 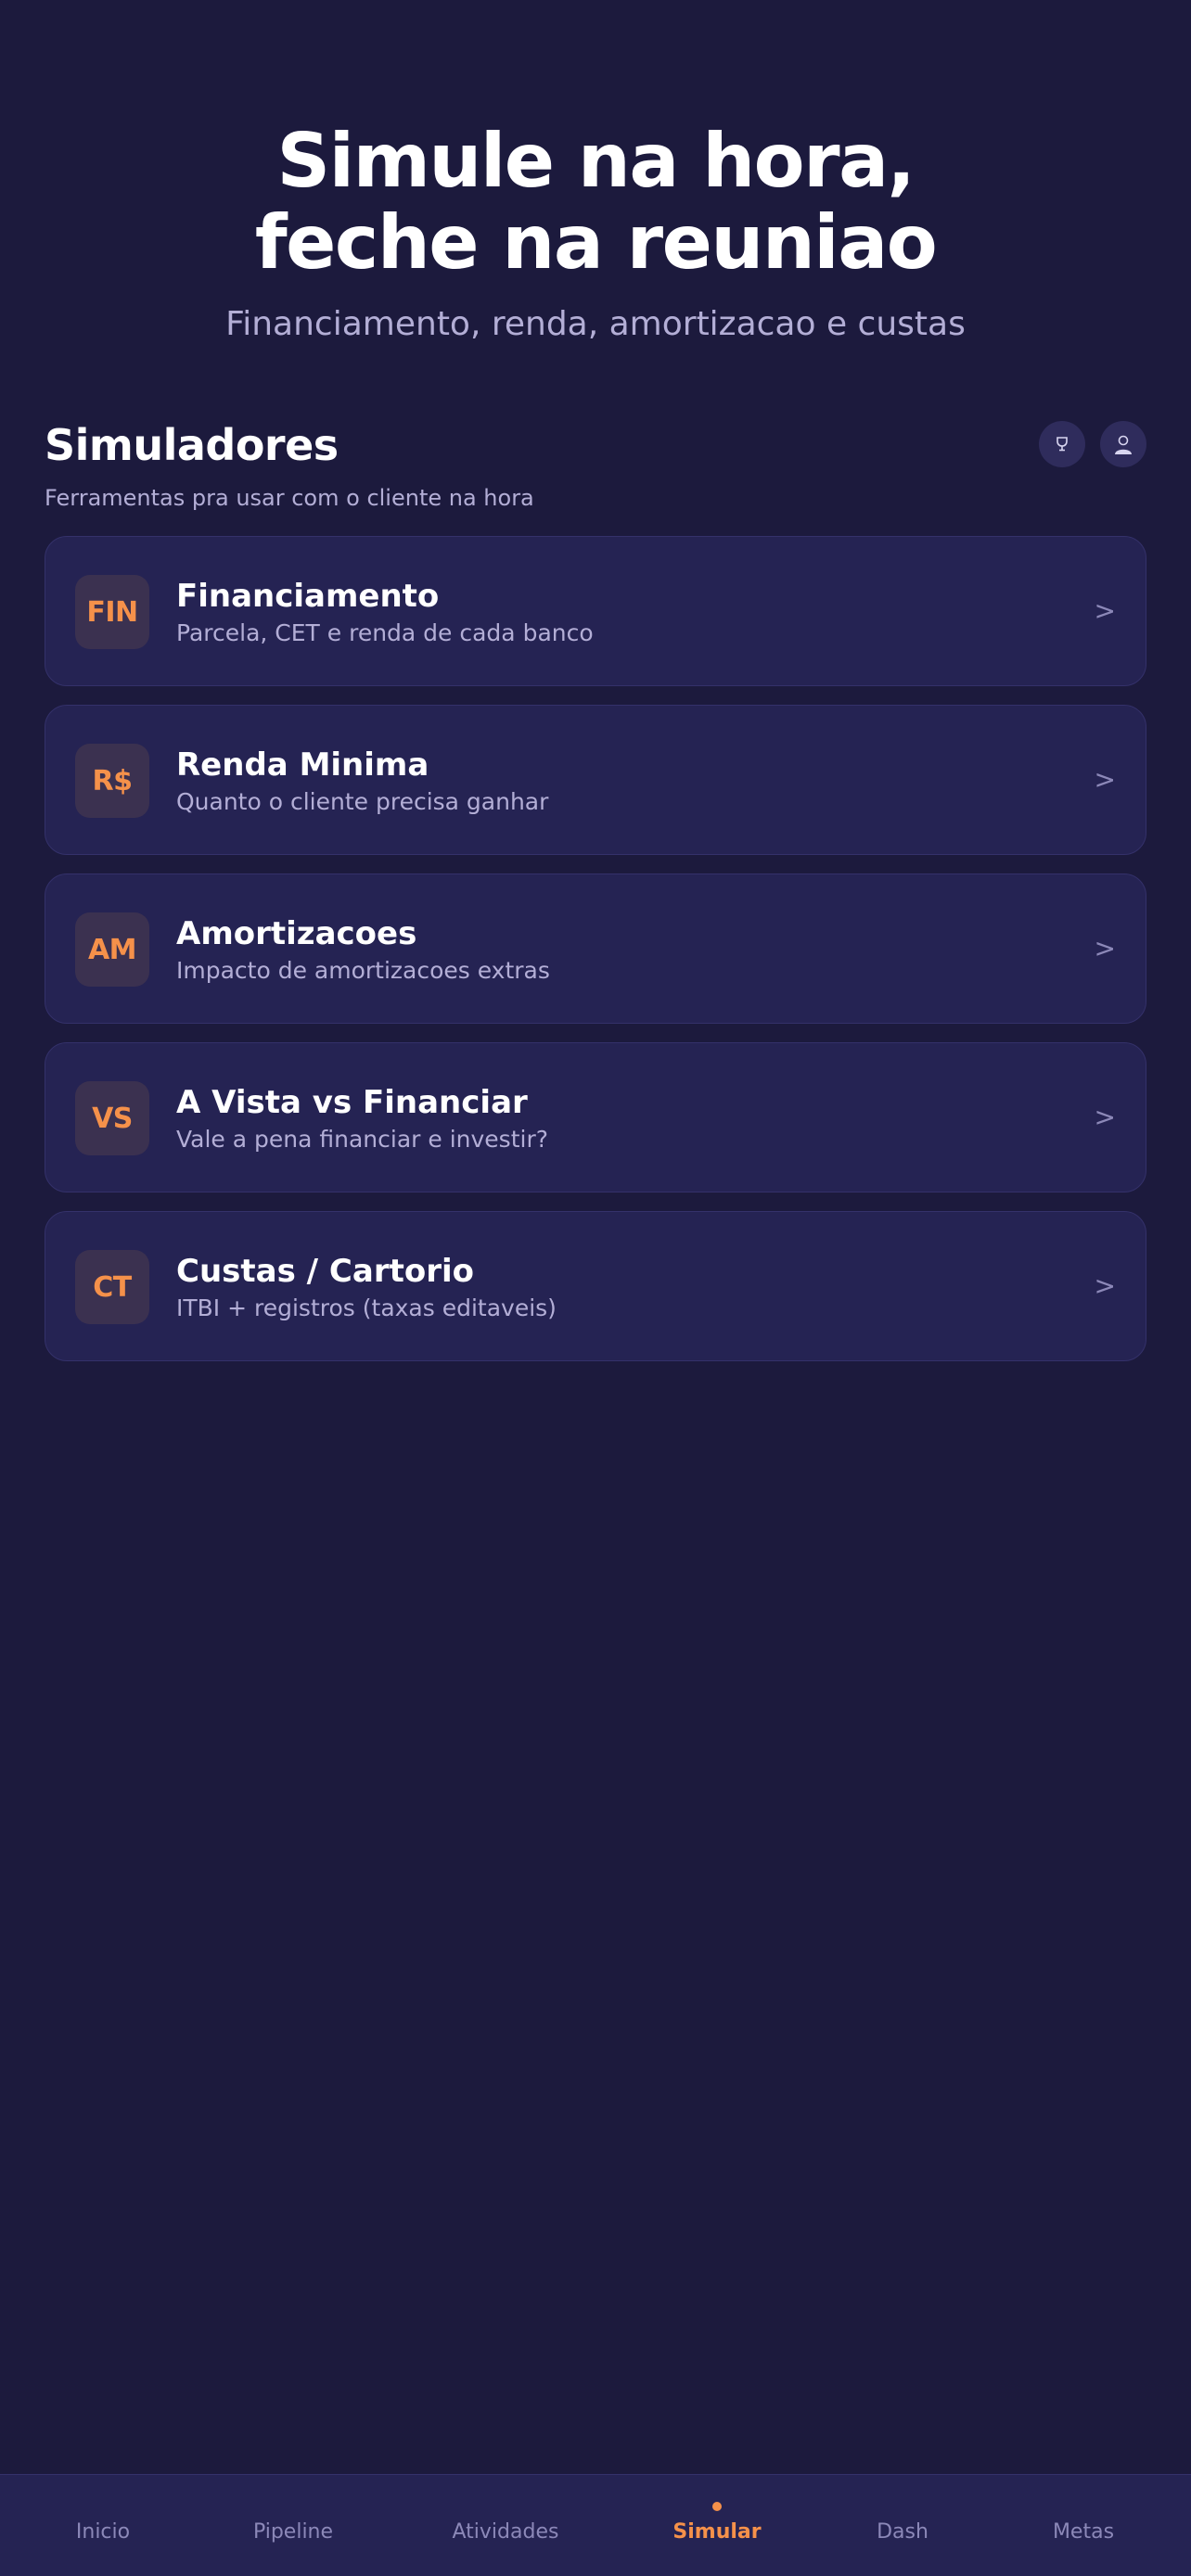 I want to click on trophy-icon, so click(x=1062, y=445).